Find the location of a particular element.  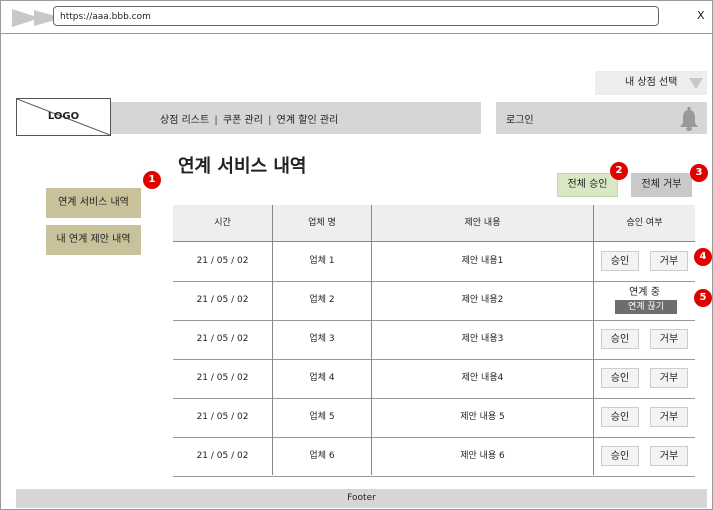

nav-item-coupon: 쿠폰 관리 is located at coordinates (243, 120).